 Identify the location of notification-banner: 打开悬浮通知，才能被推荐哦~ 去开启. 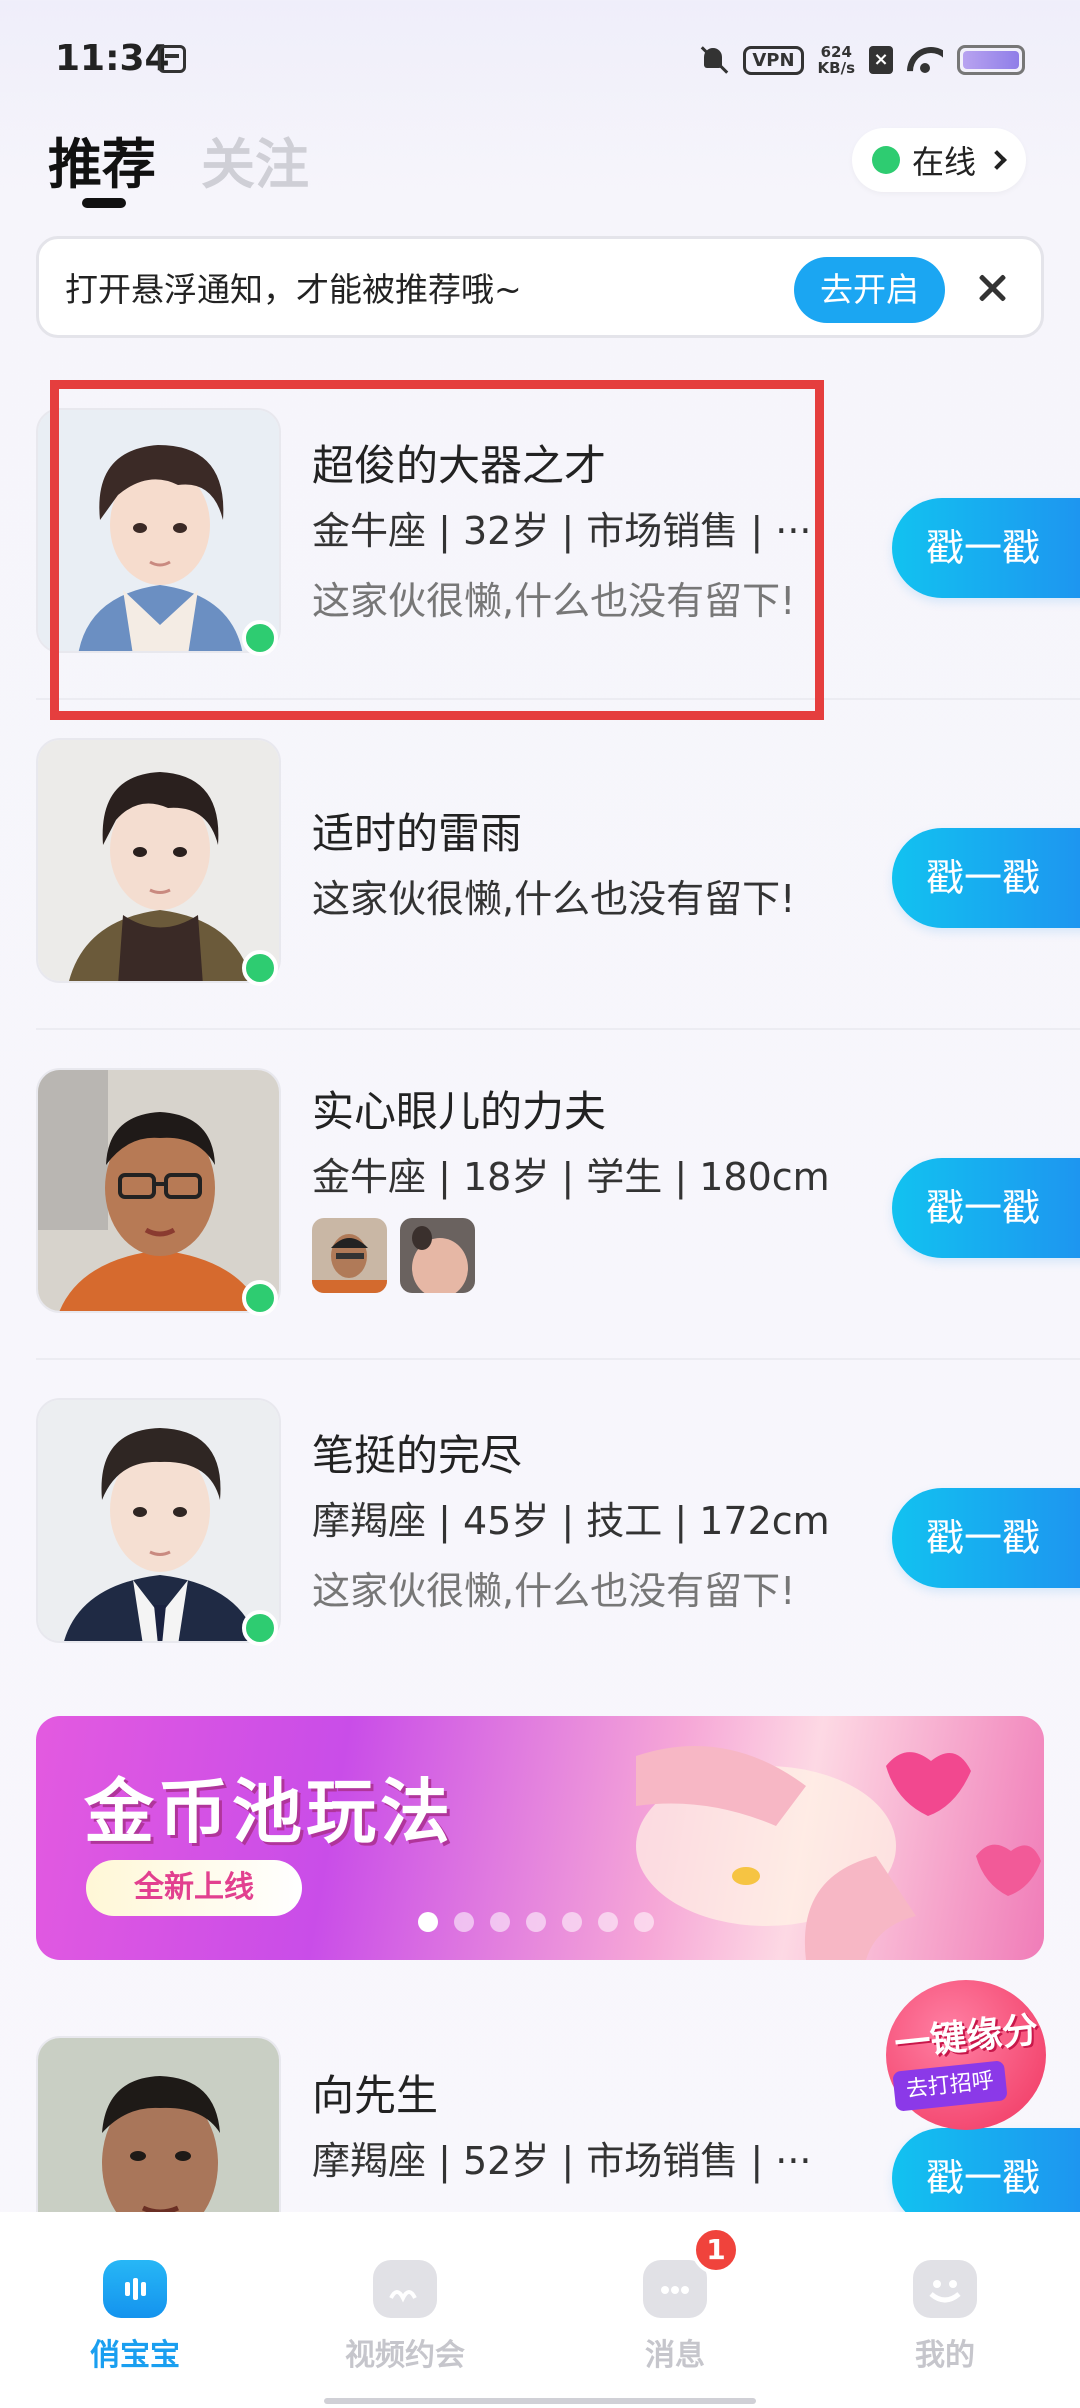
(540, 287).